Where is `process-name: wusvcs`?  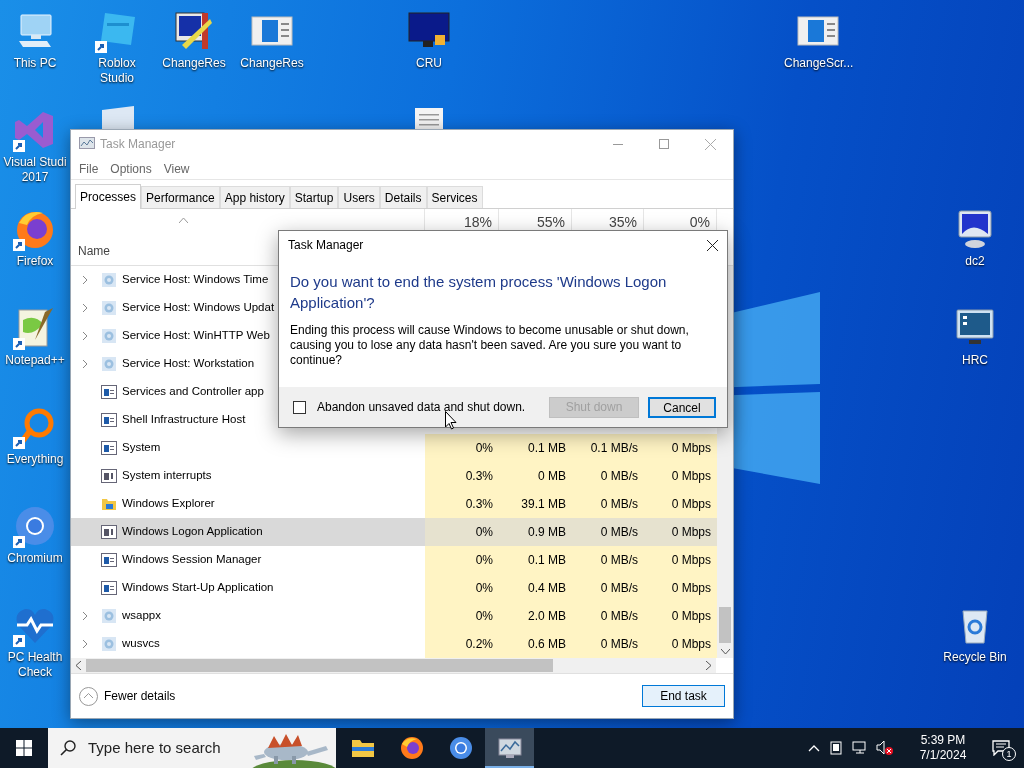 process-name: wusvcs is located at coordinates (141, 644).